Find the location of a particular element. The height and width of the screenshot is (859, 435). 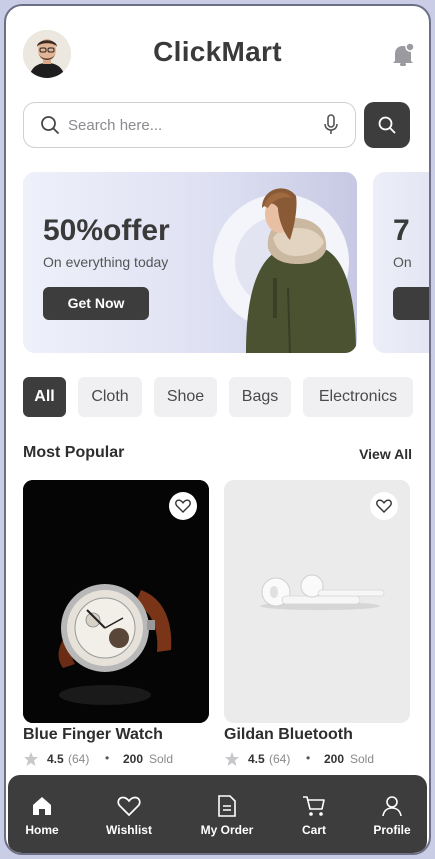

tab-label: My Order is located at coordinates (227, 830).